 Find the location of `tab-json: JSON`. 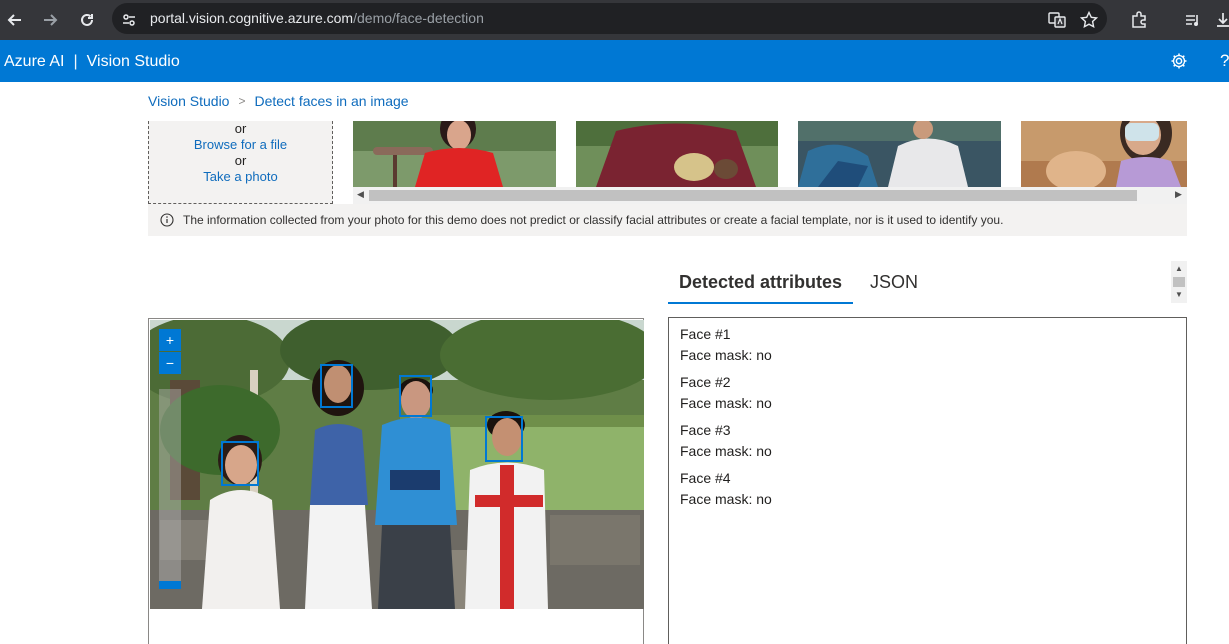

tab-json: JSON is located at coordinates (894, 287).